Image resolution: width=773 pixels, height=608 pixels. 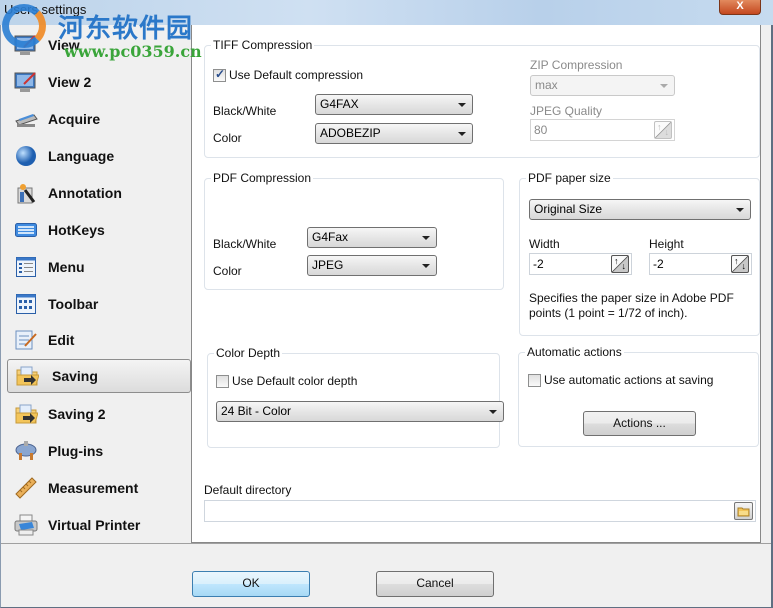 I want to click on color-depth-use-default-checkbox: Use Default color depth, so click(x=286, y=381).